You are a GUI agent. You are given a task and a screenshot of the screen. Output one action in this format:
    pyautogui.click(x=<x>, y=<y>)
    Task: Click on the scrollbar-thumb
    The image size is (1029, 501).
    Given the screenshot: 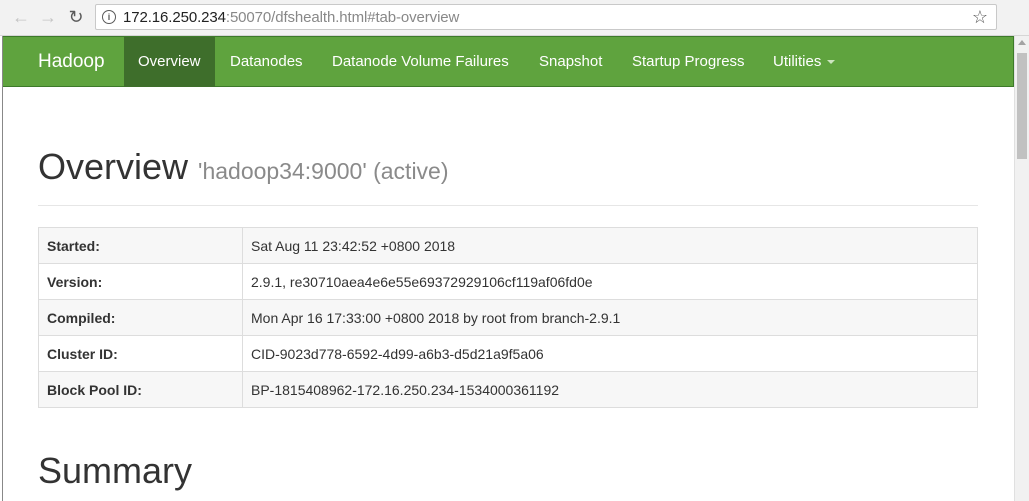 What is the action you would take?
    pyautogui.click(x=1022, y=106)
    